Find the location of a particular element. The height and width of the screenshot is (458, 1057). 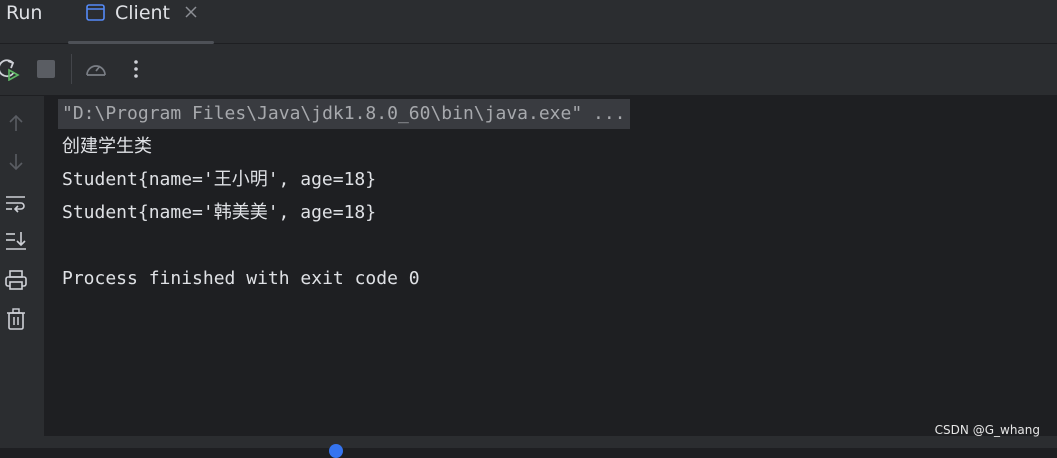

close-icon is located at coordinates (191, 12).